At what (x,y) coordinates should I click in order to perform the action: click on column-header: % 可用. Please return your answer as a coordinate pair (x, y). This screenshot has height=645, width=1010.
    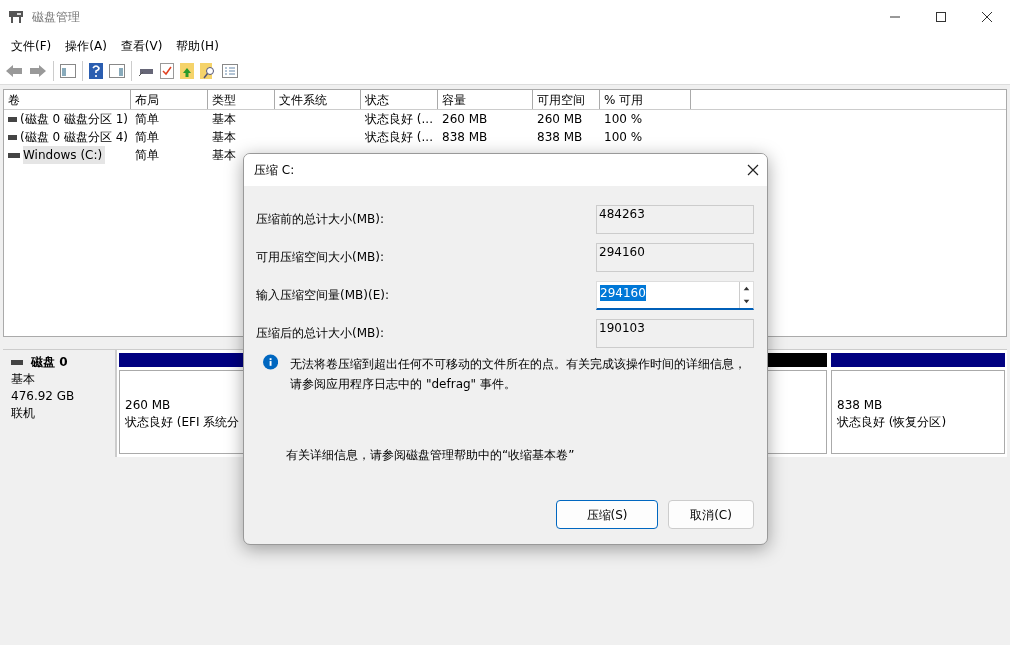
    Looking at the image, I should click on (645, 99).